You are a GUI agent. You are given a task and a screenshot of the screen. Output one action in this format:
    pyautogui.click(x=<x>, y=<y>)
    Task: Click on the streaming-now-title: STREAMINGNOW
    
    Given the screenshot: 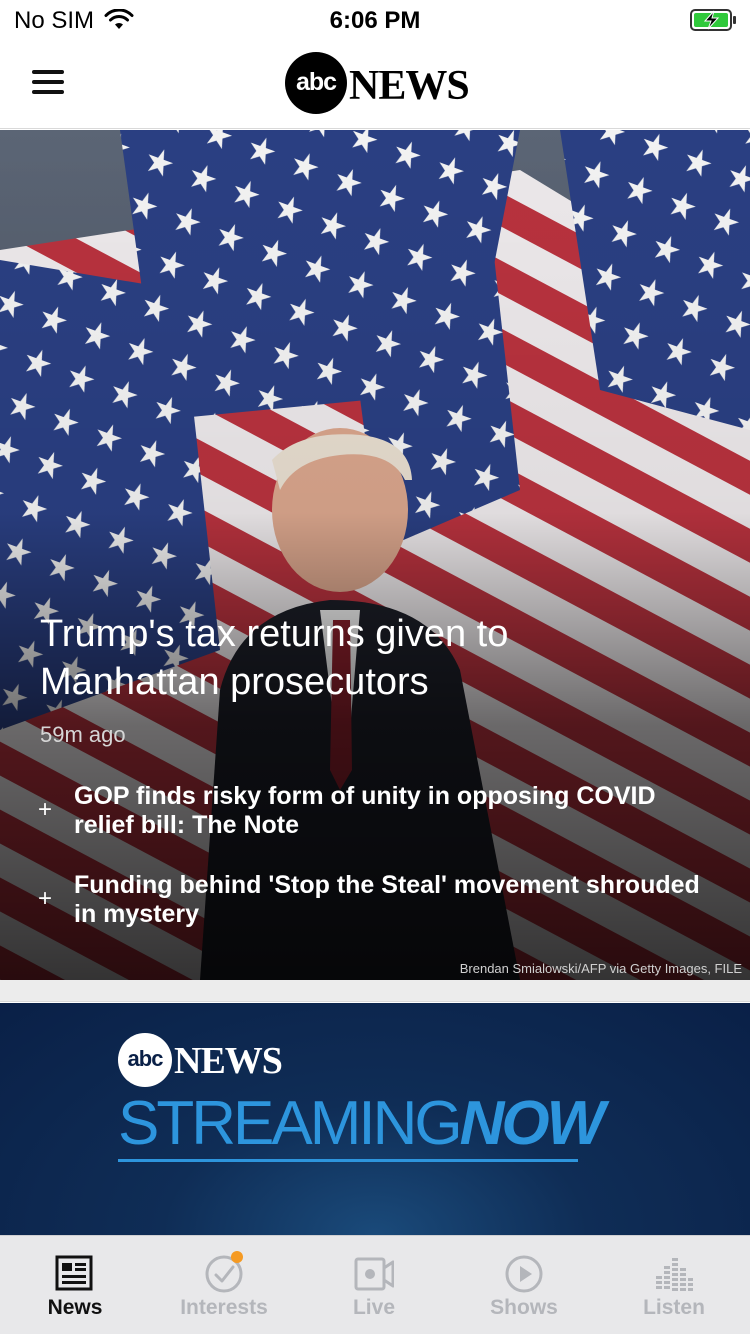 What is the action you would take?
    pyautogui.click(x=361, y=1123)
    